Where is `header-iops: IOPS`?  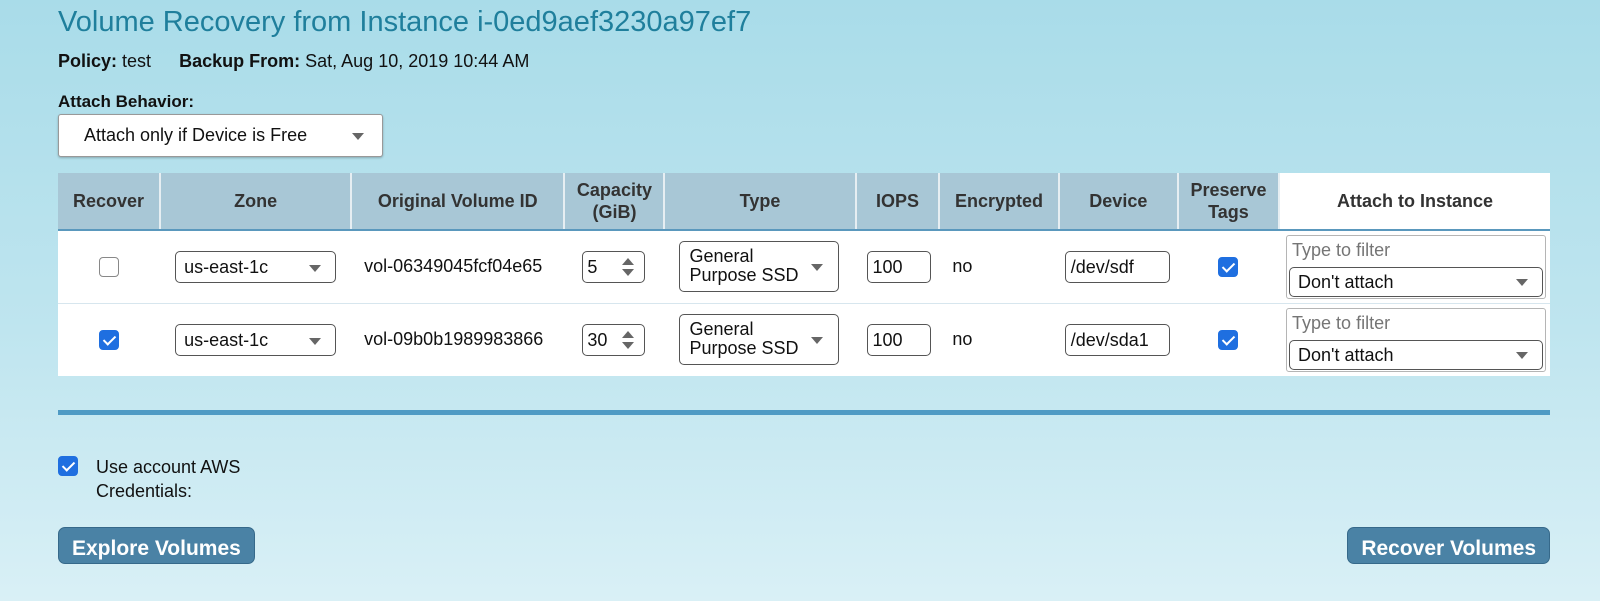
header-iops: IOPS is located at coordinates (898, 202).